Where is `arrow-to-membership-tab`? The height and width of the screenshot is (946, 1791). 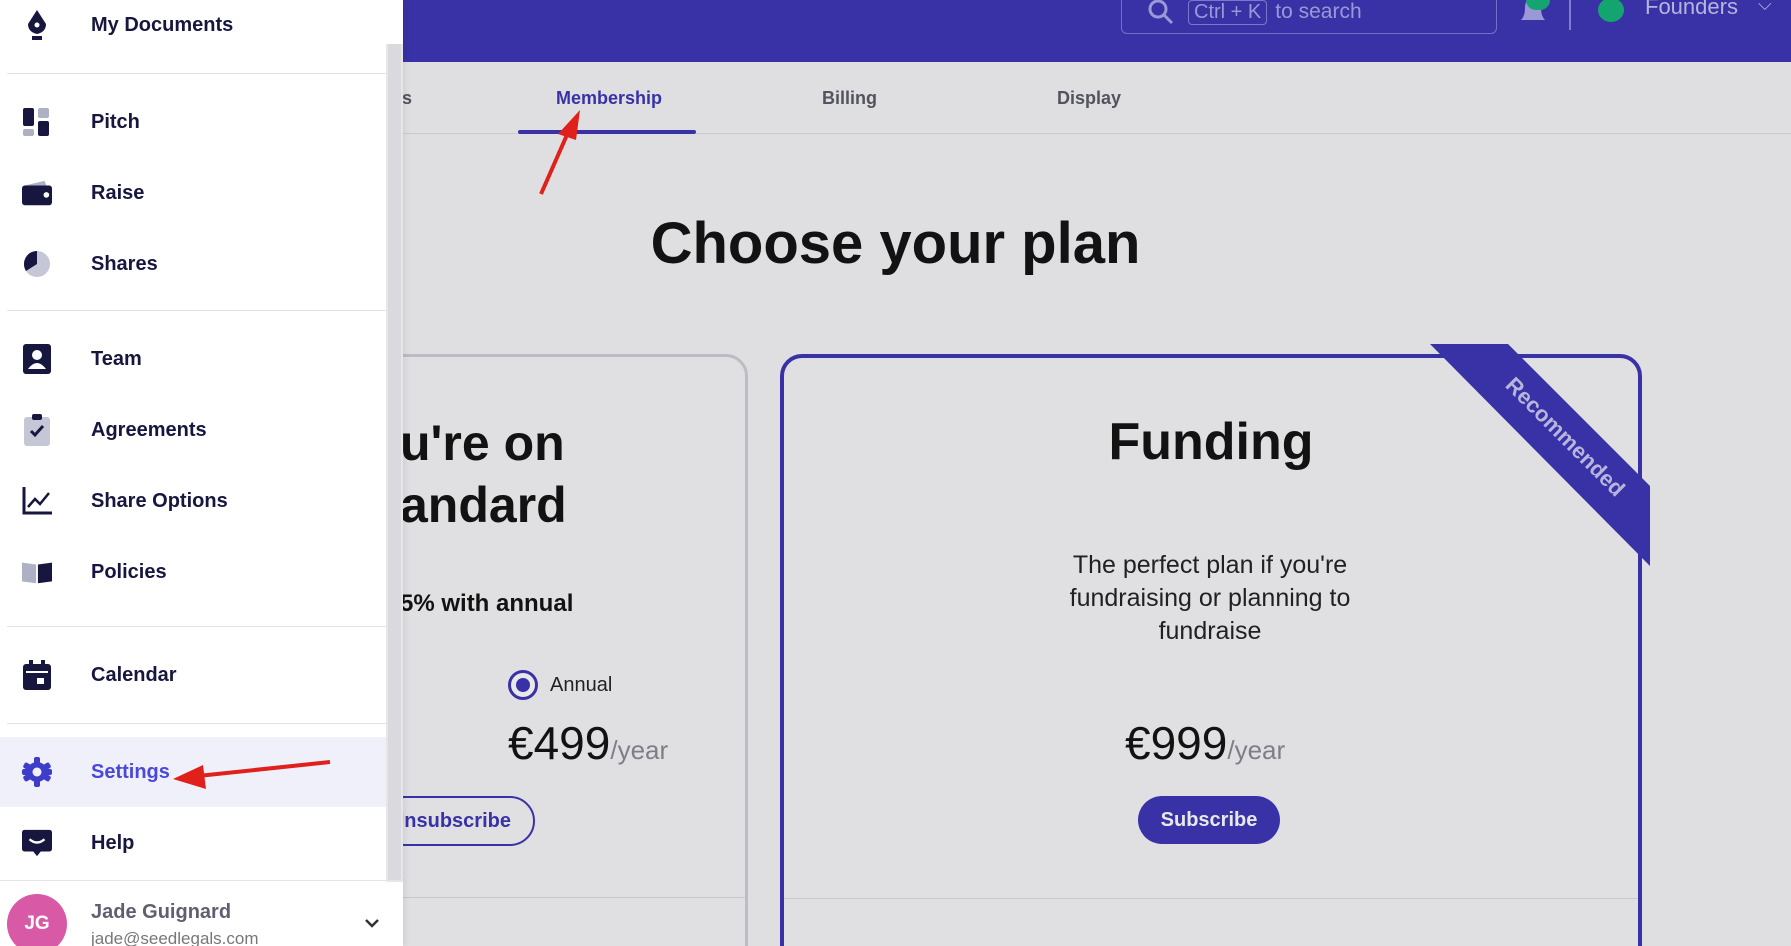 arrow-to-membership-tab is located at coordinates (559, 152).